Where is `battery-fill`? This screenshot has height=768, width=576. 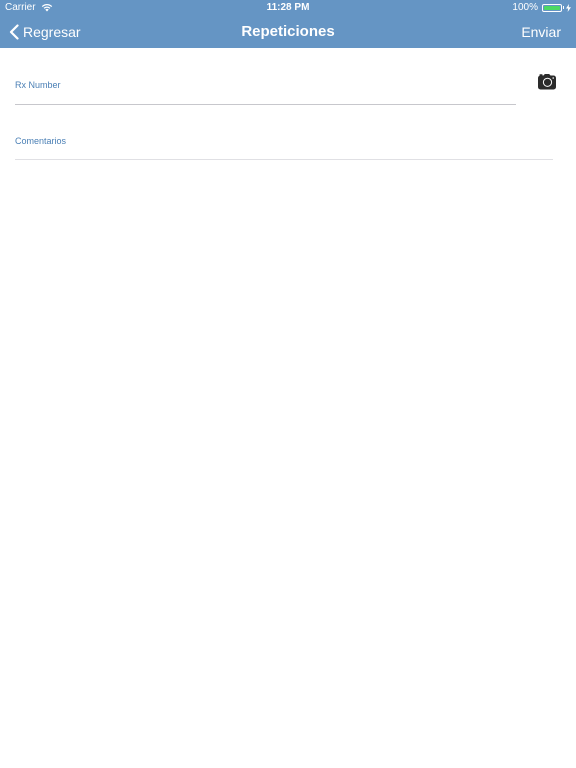
battery-fill is located at coordinates (552, 7).